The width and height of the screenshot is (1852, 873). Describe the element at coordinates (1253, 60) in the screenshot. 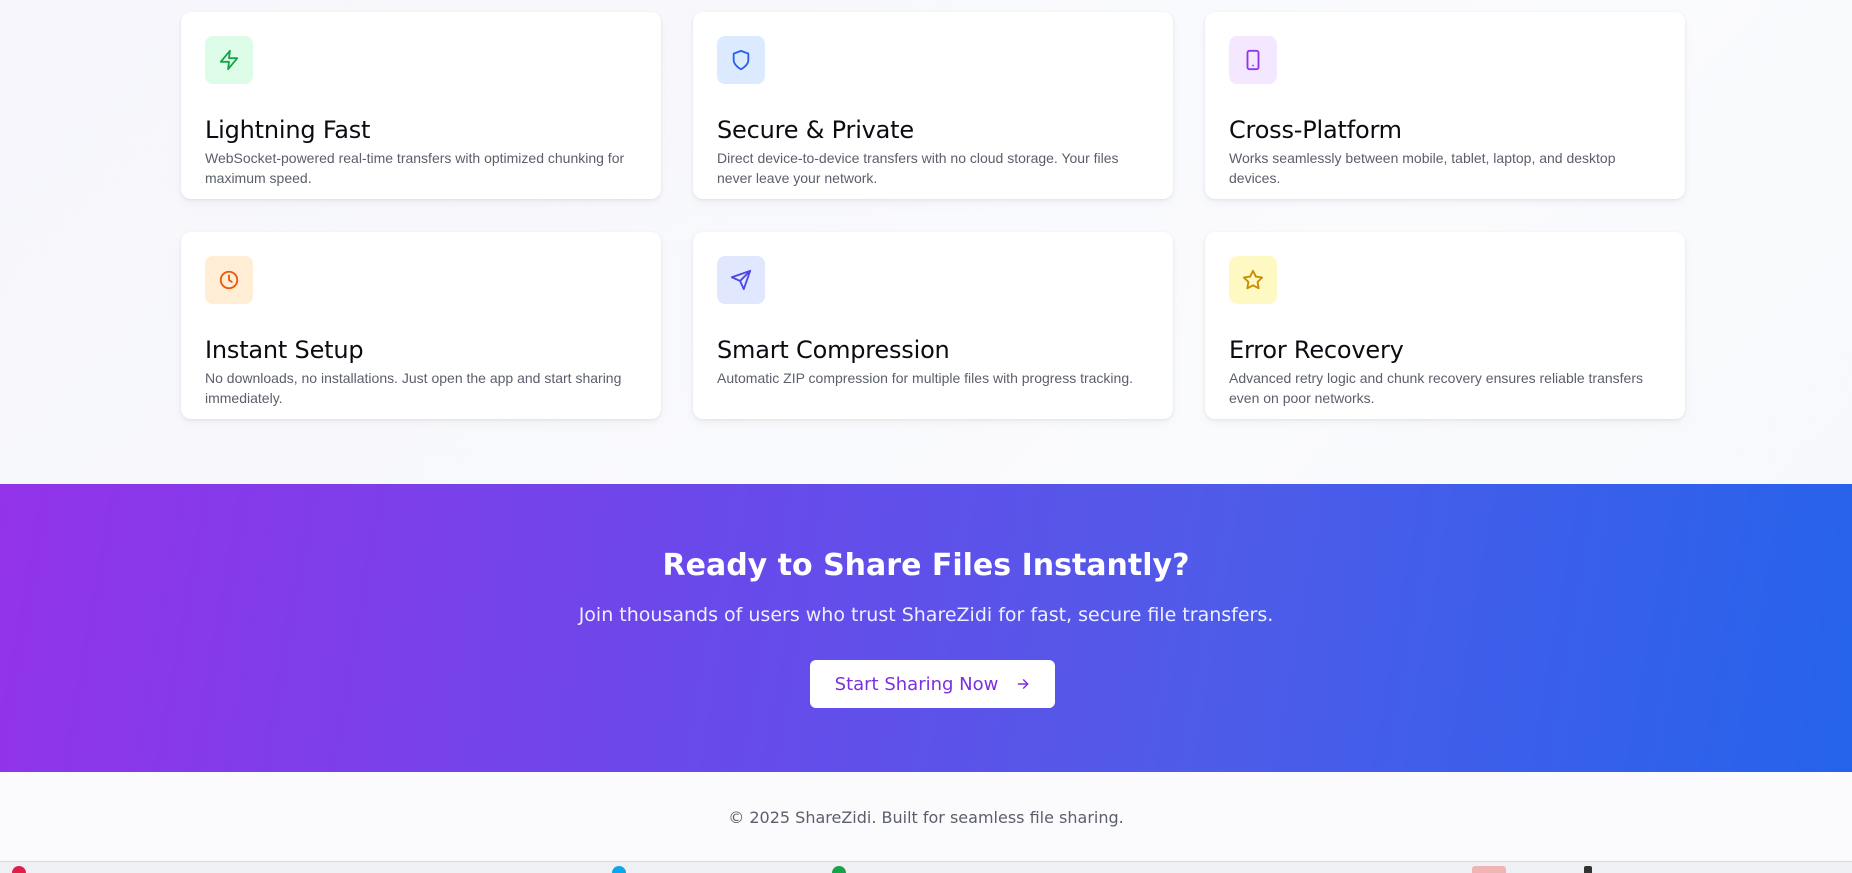

I see `tablet-icon` at that location.